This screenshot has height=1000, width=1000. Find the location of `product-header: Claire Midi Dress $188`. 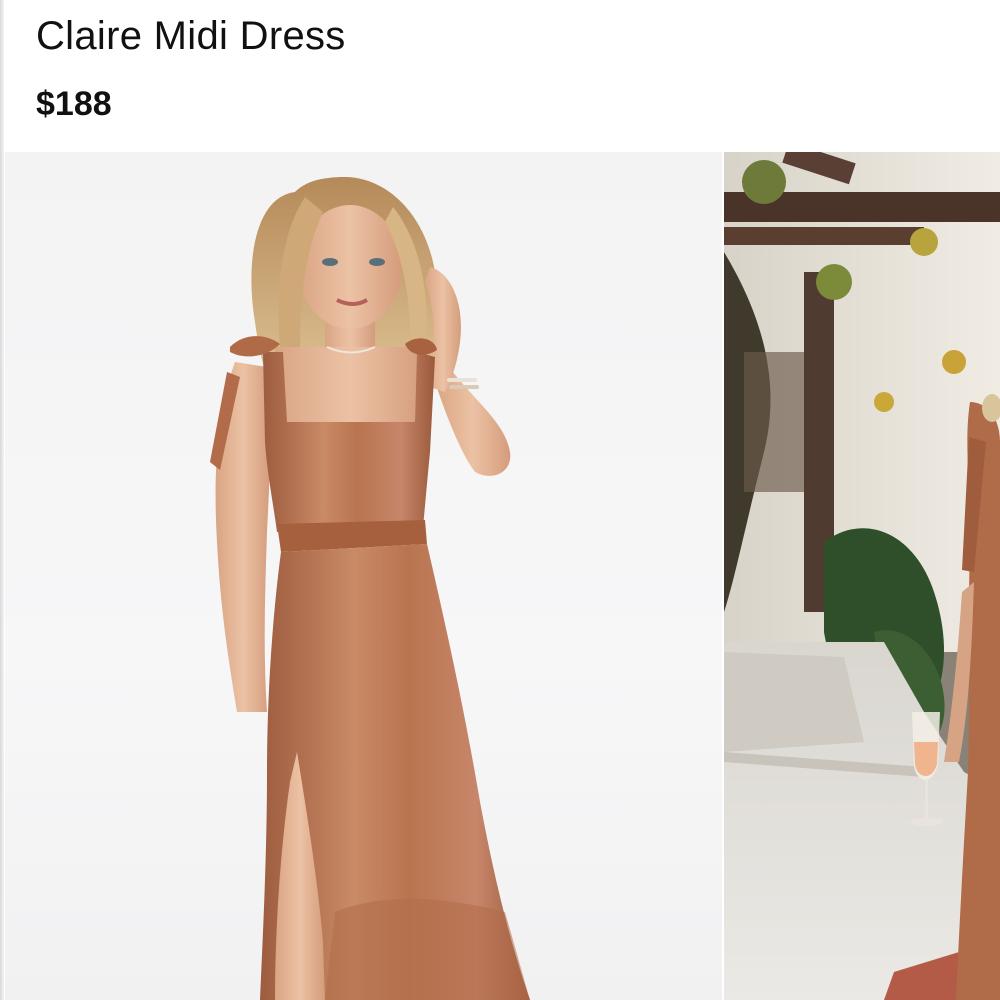

product-header: Claire Midi Dress $188 is located at coordinates (498, 75).